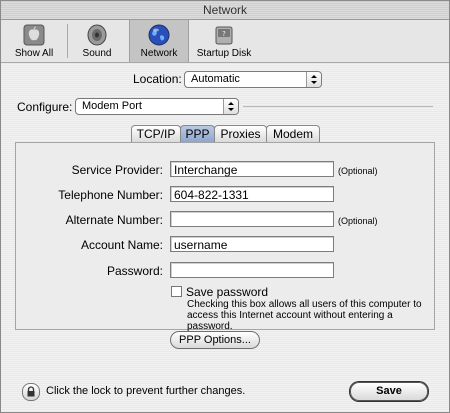 This screenshot has height=413, width=450. What do you see at coordinates (252, 194) in the screenshot?
I see `telephone-number-field: 604-822-1331` at bounding box center [252, 194].